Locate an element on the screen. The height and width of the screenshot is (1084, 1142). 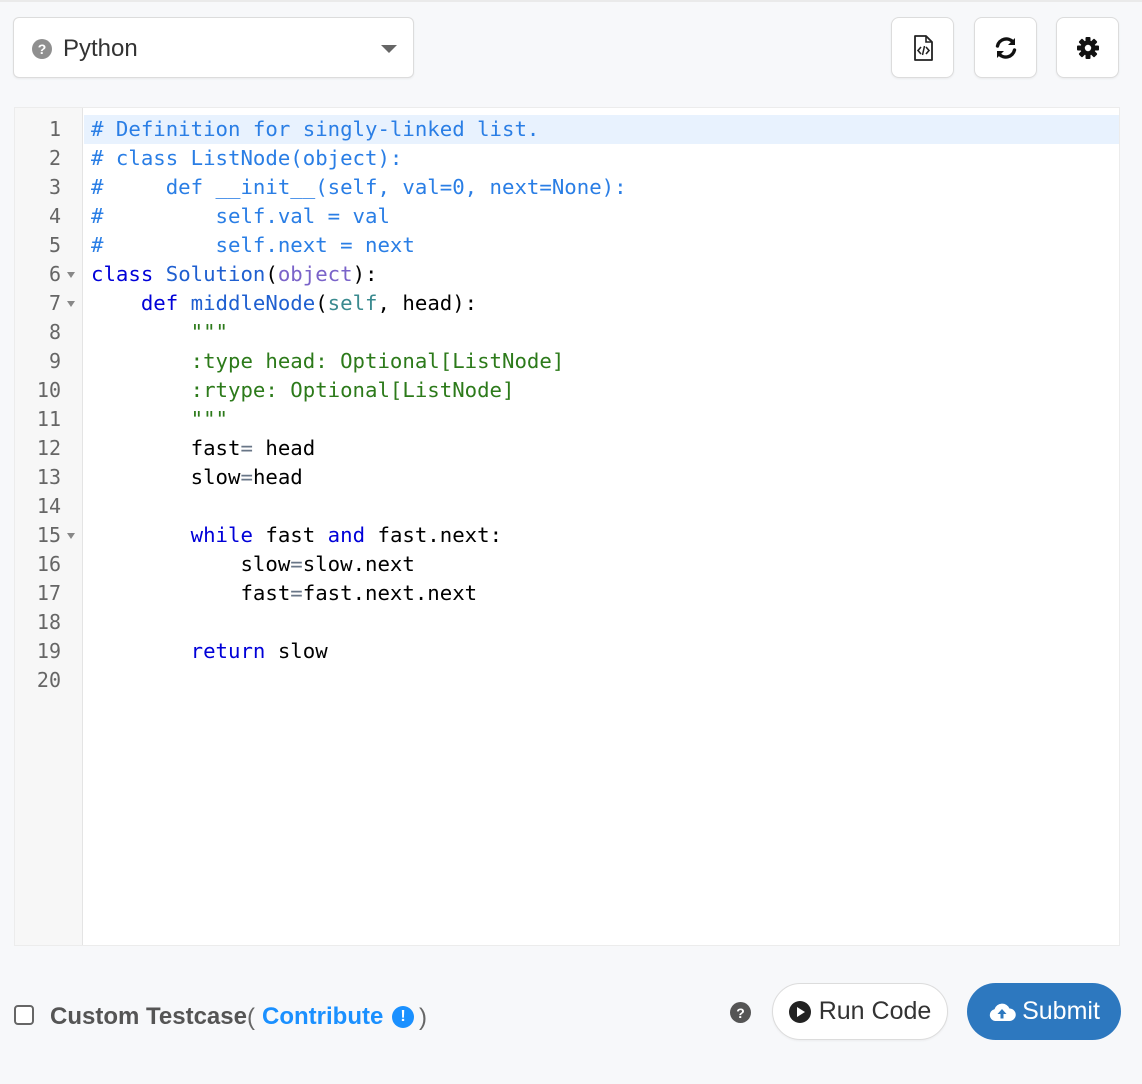
code-line: # self.val = val is located at coordinates (240, 216).